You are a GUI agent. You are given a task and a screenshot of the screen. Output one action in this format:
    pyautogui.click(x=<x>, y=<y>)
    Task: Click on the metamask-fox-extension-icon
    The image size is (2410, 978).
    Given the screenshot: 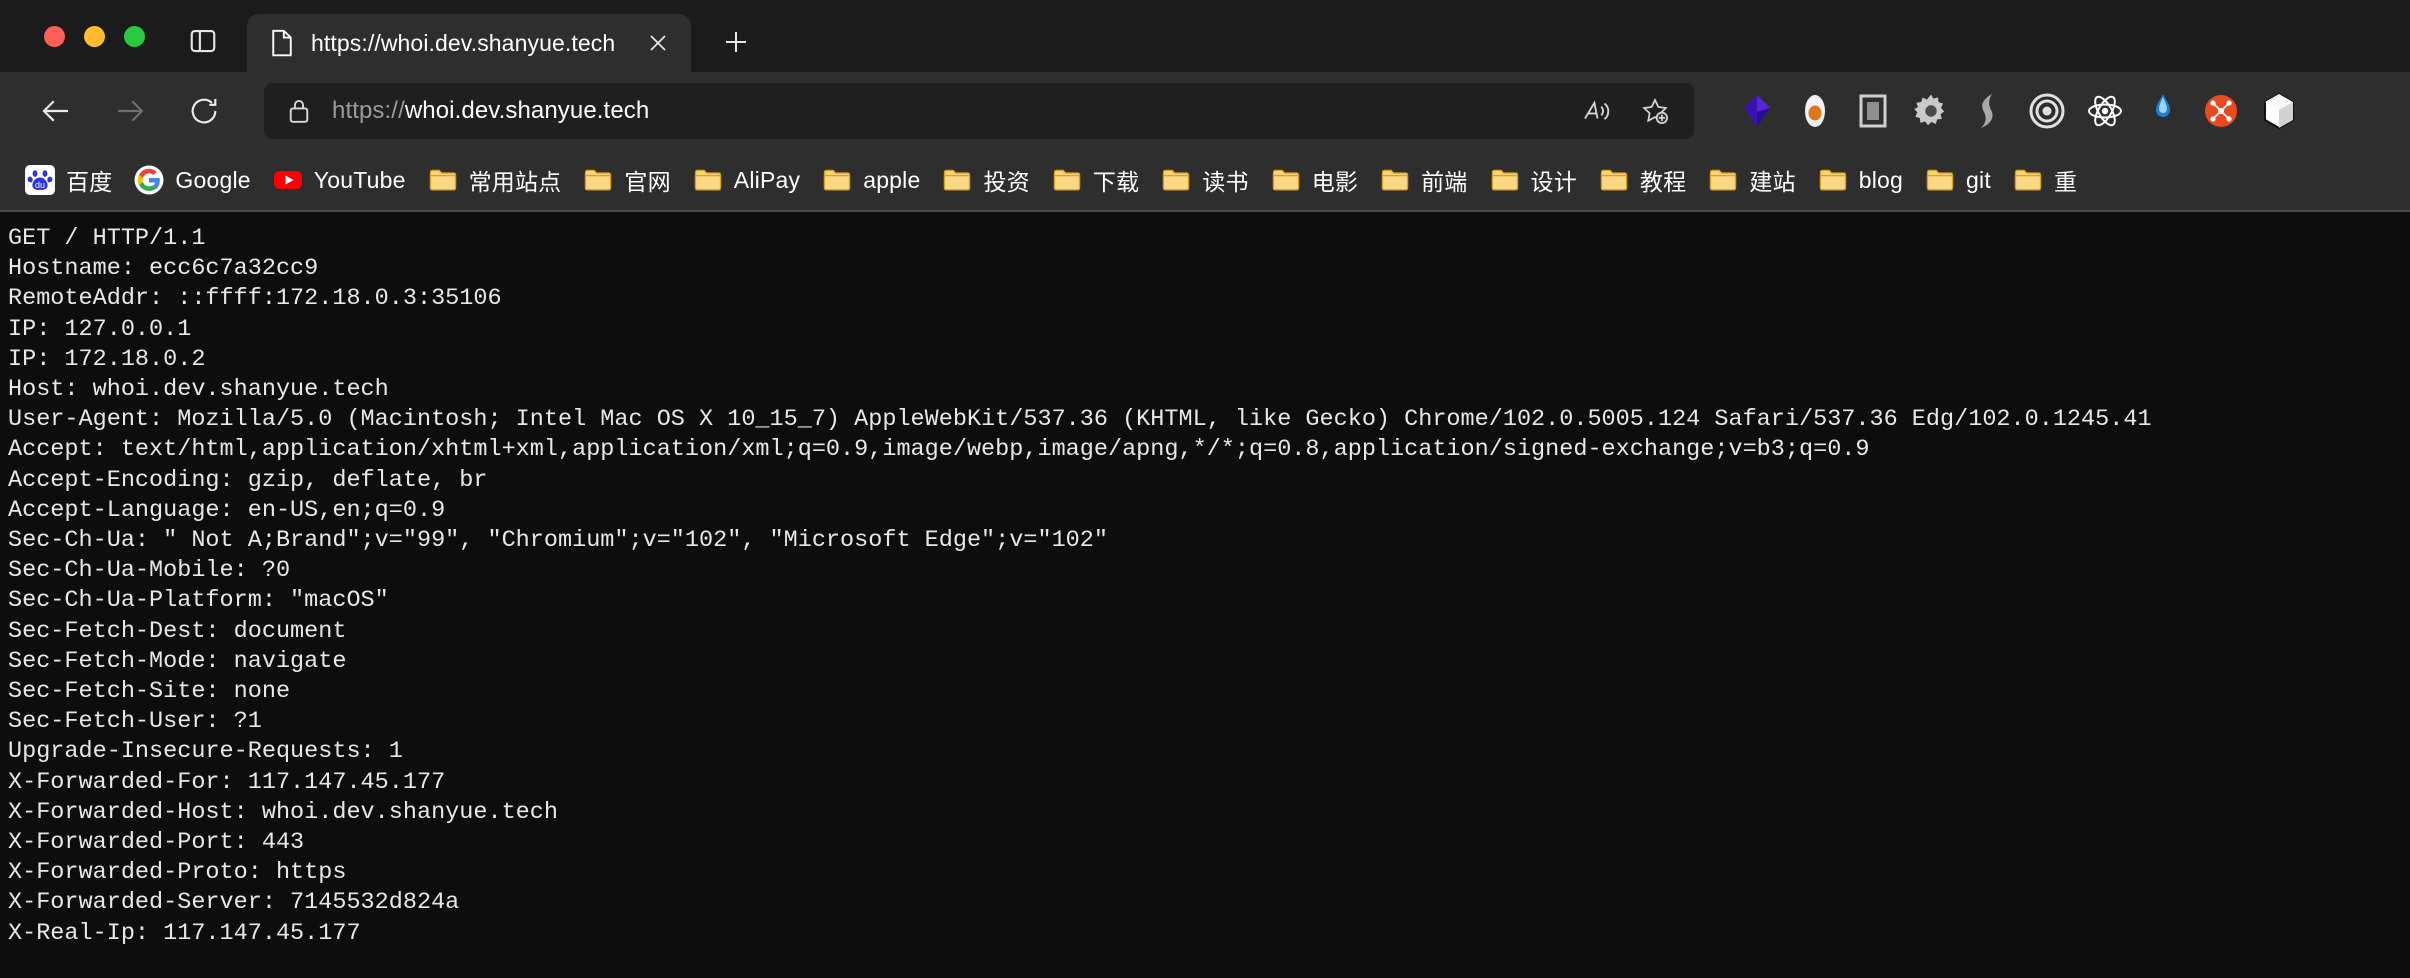 What is the action you would take?
    pyautogui.click(x=1815, y=111)
    